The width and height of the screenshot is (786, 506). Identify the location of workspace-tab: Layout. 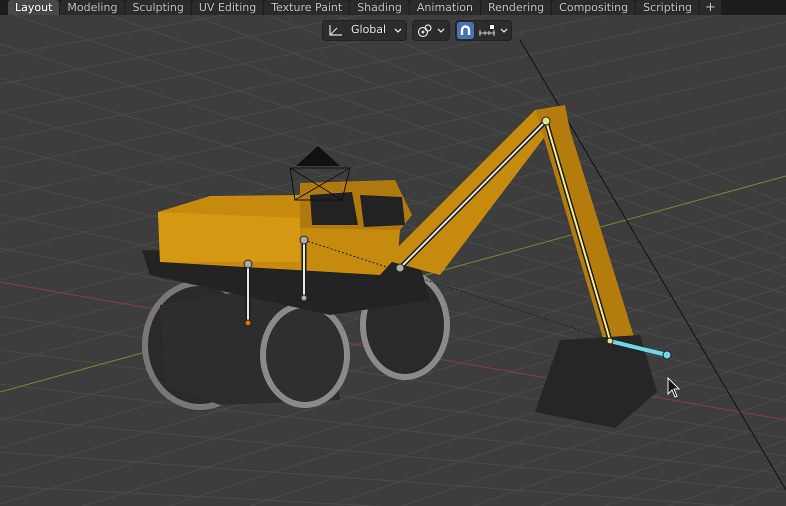
(34, 7).